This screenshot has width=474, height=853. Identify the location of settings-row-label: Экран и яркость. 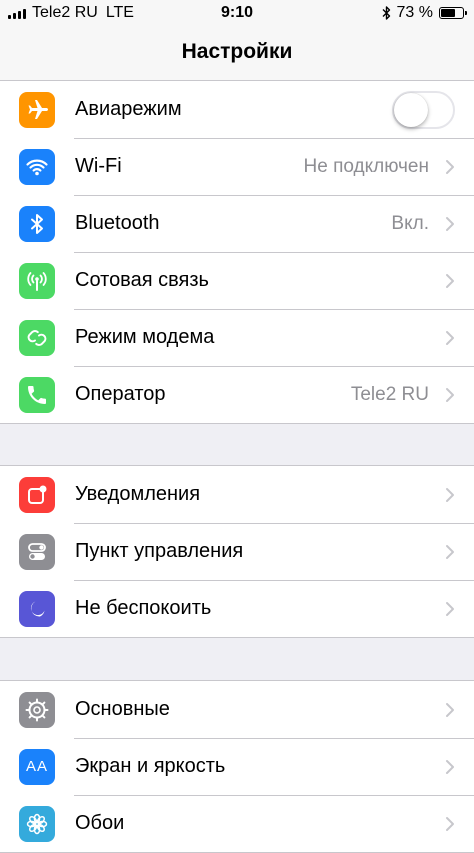
(150, 766).